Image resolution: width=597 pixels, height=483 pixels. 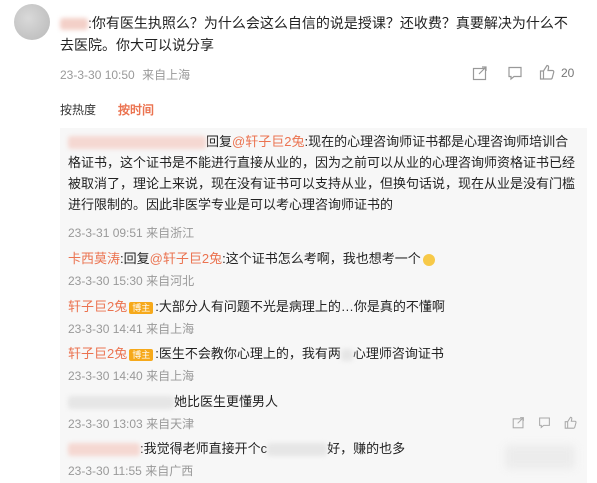 I want to click on main-comment-location: 来自上海, so click(x=166, y=75).